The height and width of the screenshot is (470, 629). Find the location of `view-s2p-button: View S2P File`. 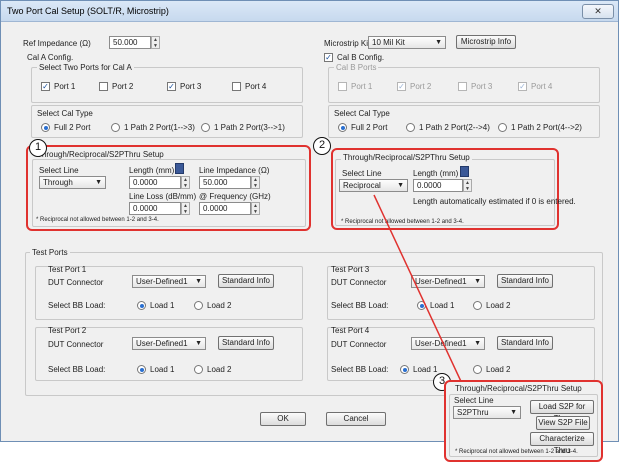

view-s2p-button: View S2P File is located at coordinates (563, 423).